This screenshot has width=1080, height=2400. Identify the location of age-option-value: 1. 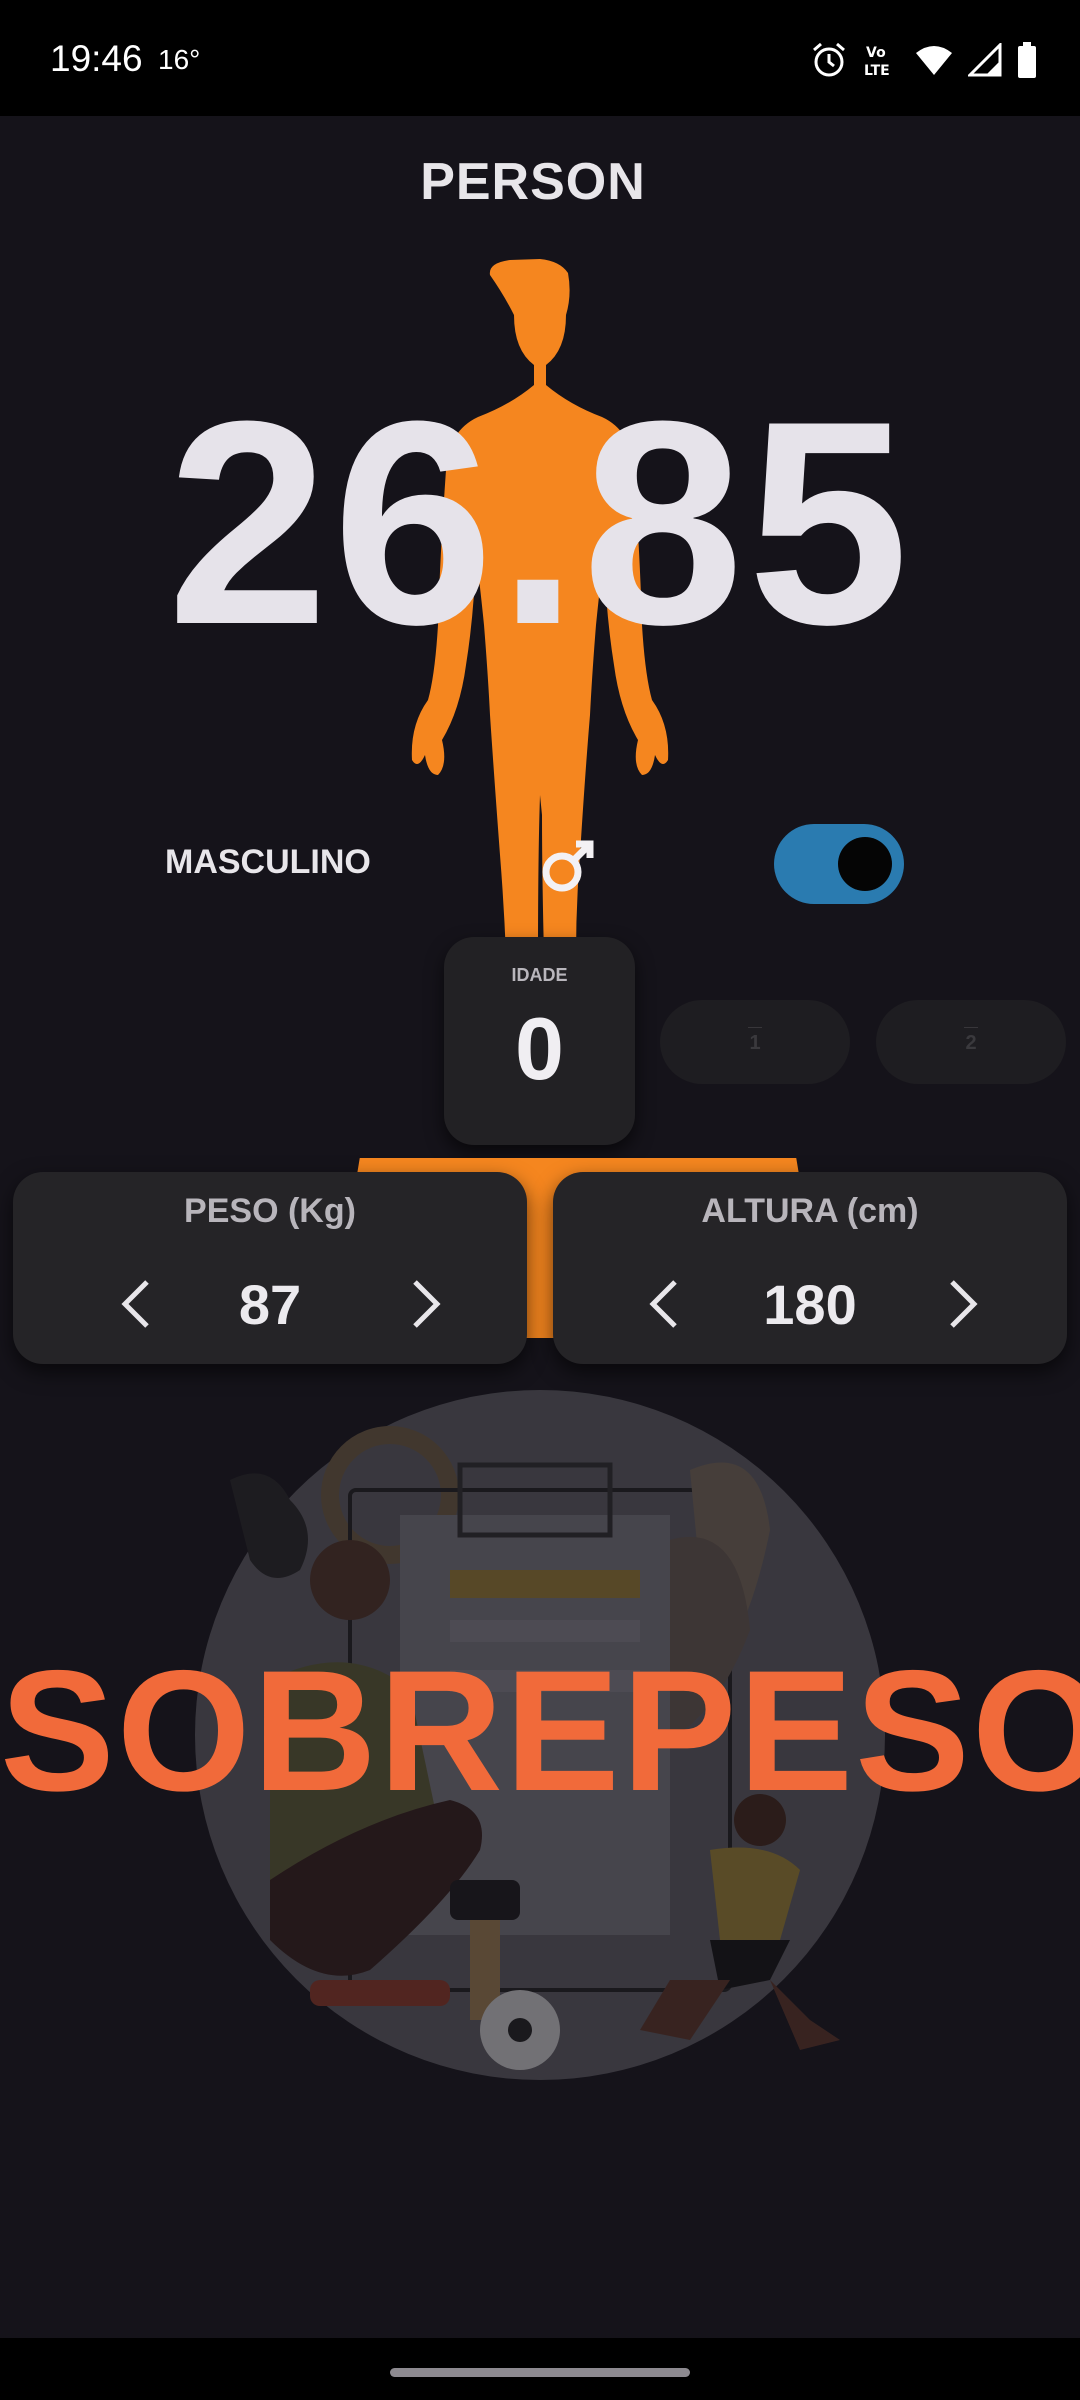
(755, 1043).